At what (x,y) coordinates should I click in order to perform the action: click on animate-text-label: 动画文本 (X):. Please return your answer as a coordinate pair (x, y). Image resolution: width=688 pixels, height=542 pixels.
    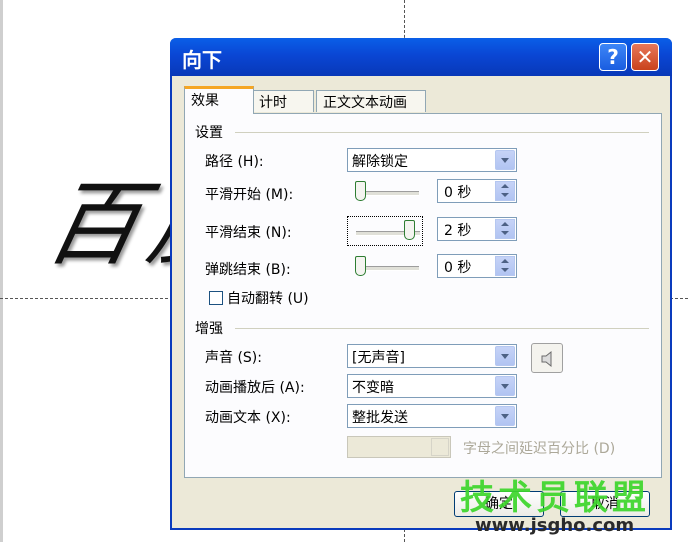
    Looking at the image, I should click on (248, 418).